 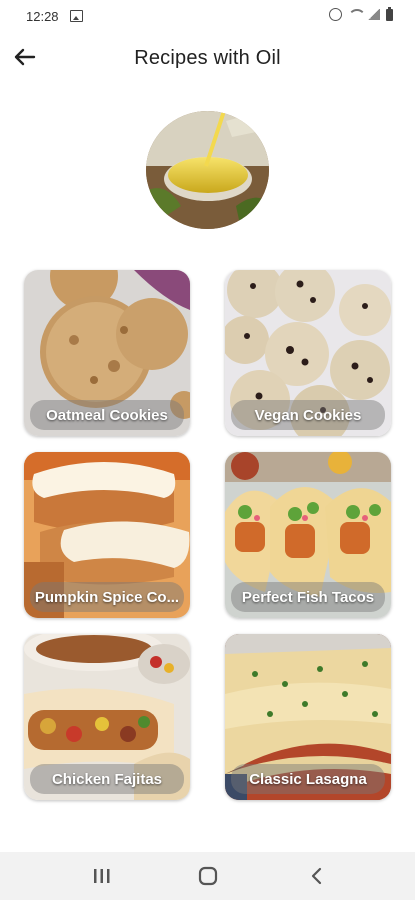 I want to click on recents-icon, so click(x=102, y=876).